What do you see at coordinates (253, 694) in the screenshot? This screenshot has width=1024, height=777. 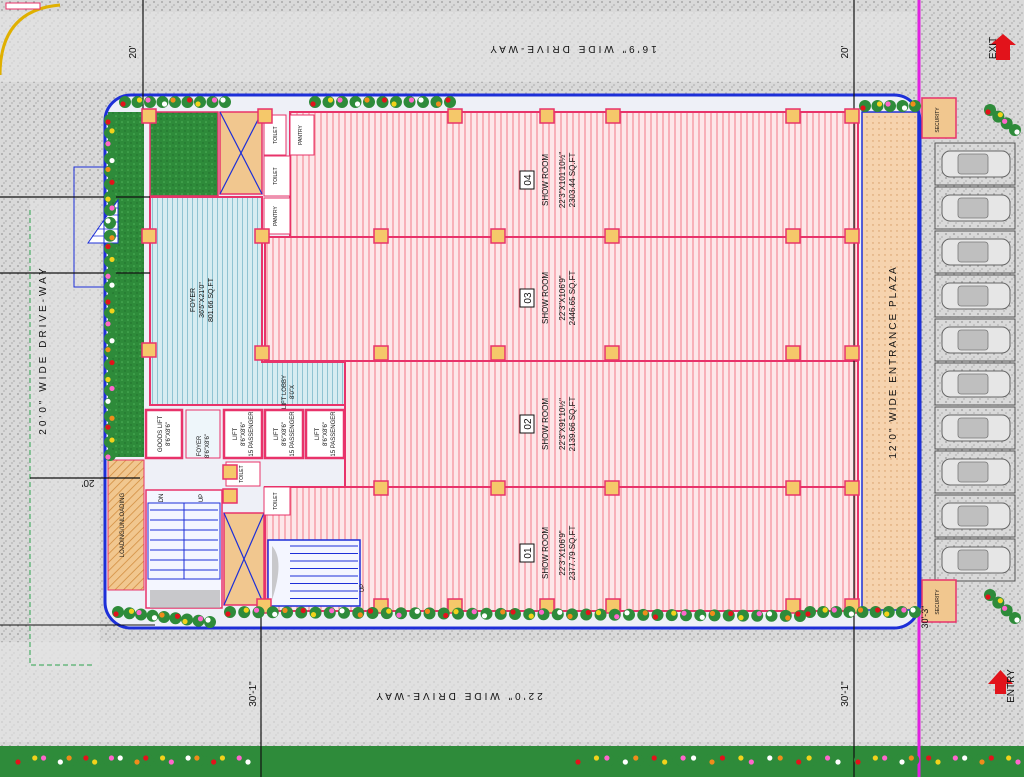 I see `dim-bottom-left: 30'-1"` at bounding box center [253, 694].